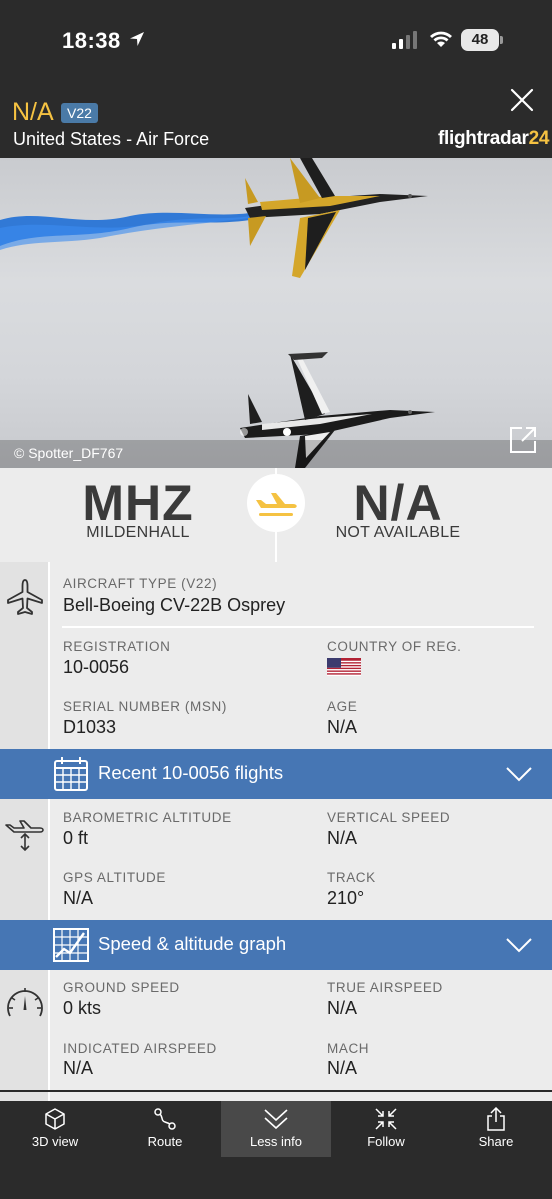 The height and width of the screenshot is (1199, 552). What do you see at coordinates (483, 138) in the screenshot?
I see `brand-text: flightradar` at bounding box center [483, 138].